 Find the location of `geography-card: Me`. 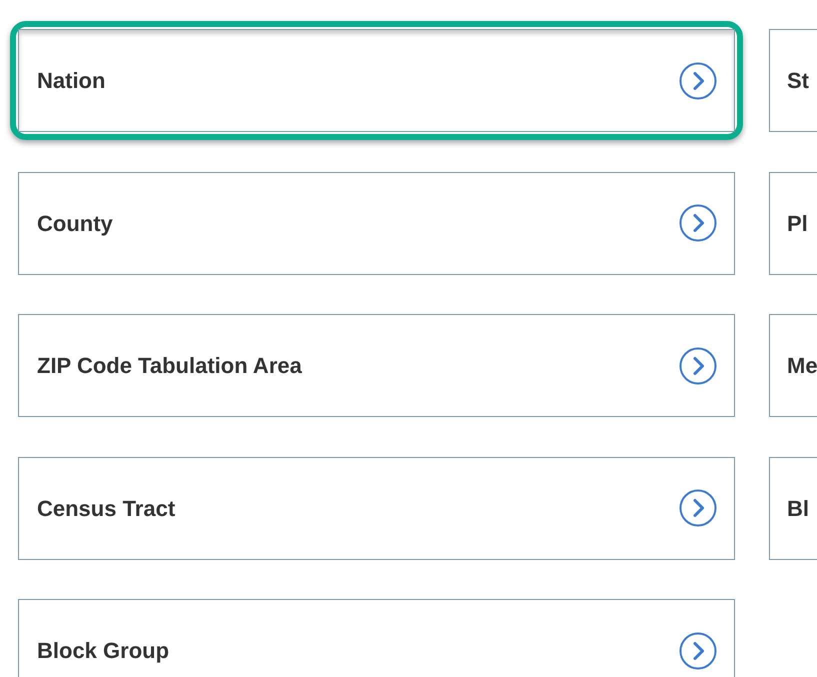

geography-card: Me is located at coordinates (793, 365).